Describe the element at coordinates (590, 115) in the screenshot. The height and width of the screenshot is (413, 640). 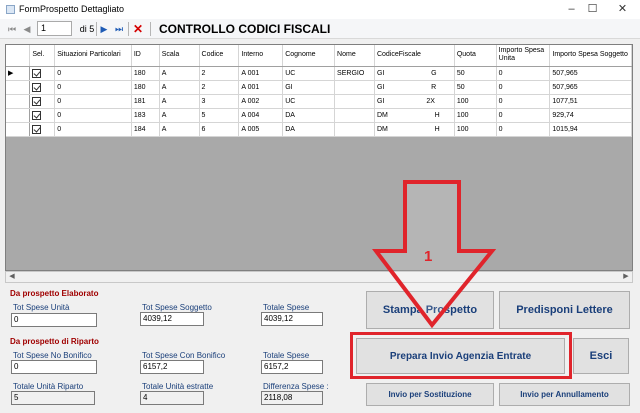
I see `cell-importo-soggetto: 929,74` at that location.